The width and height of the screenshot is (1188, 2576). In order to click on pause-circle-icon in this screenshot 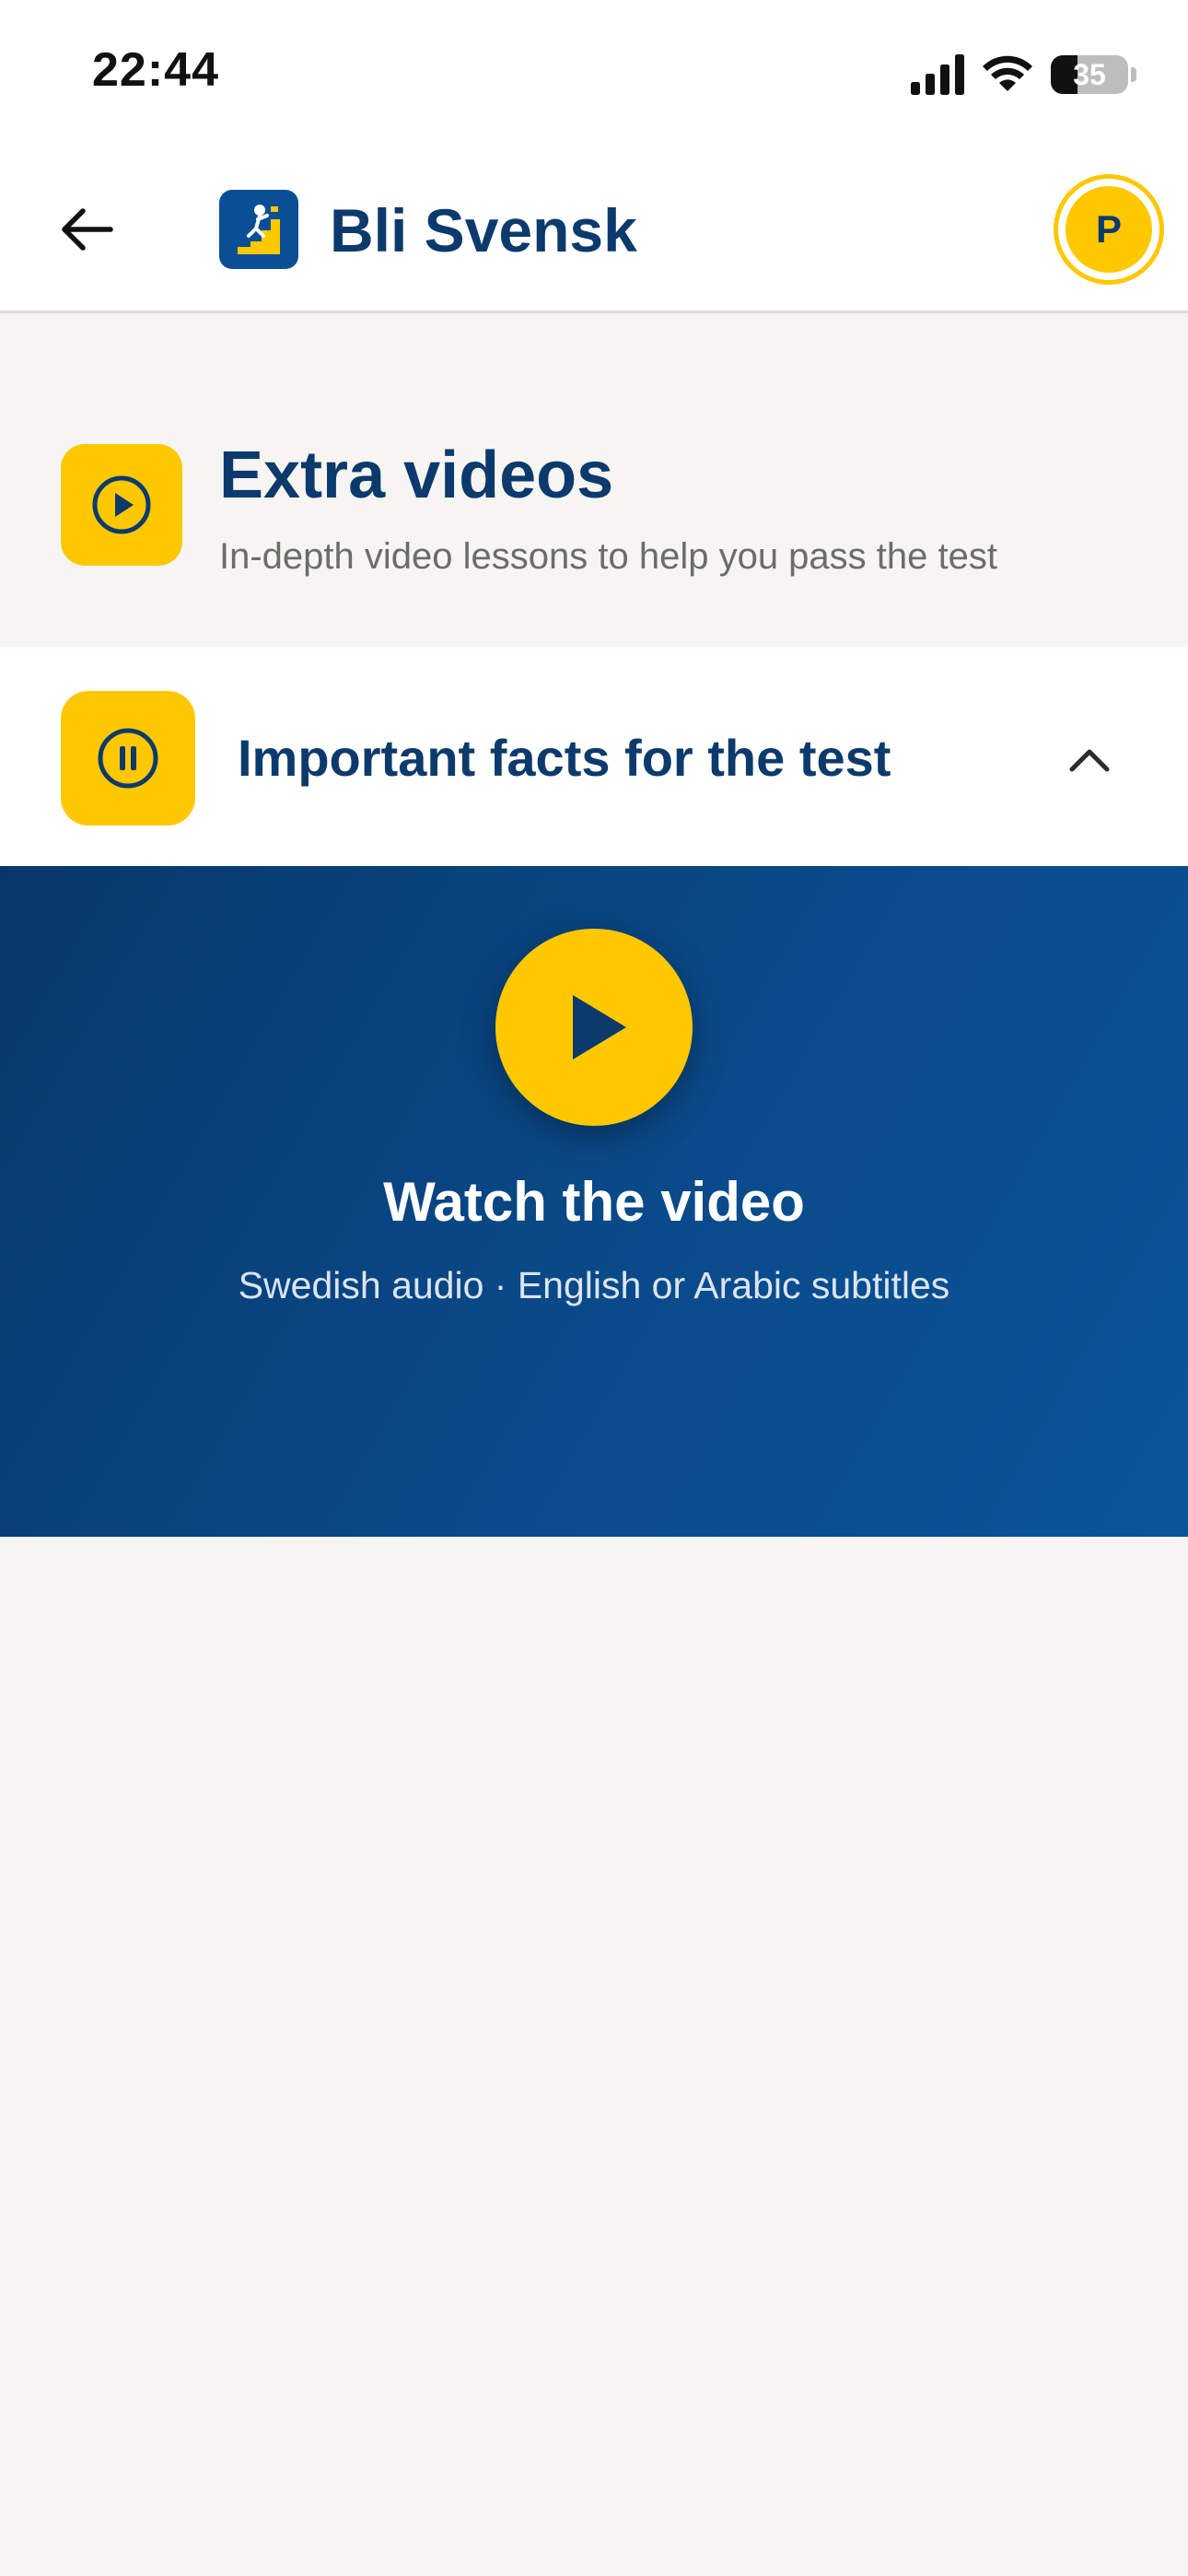, I will do `click(128, 758)`.